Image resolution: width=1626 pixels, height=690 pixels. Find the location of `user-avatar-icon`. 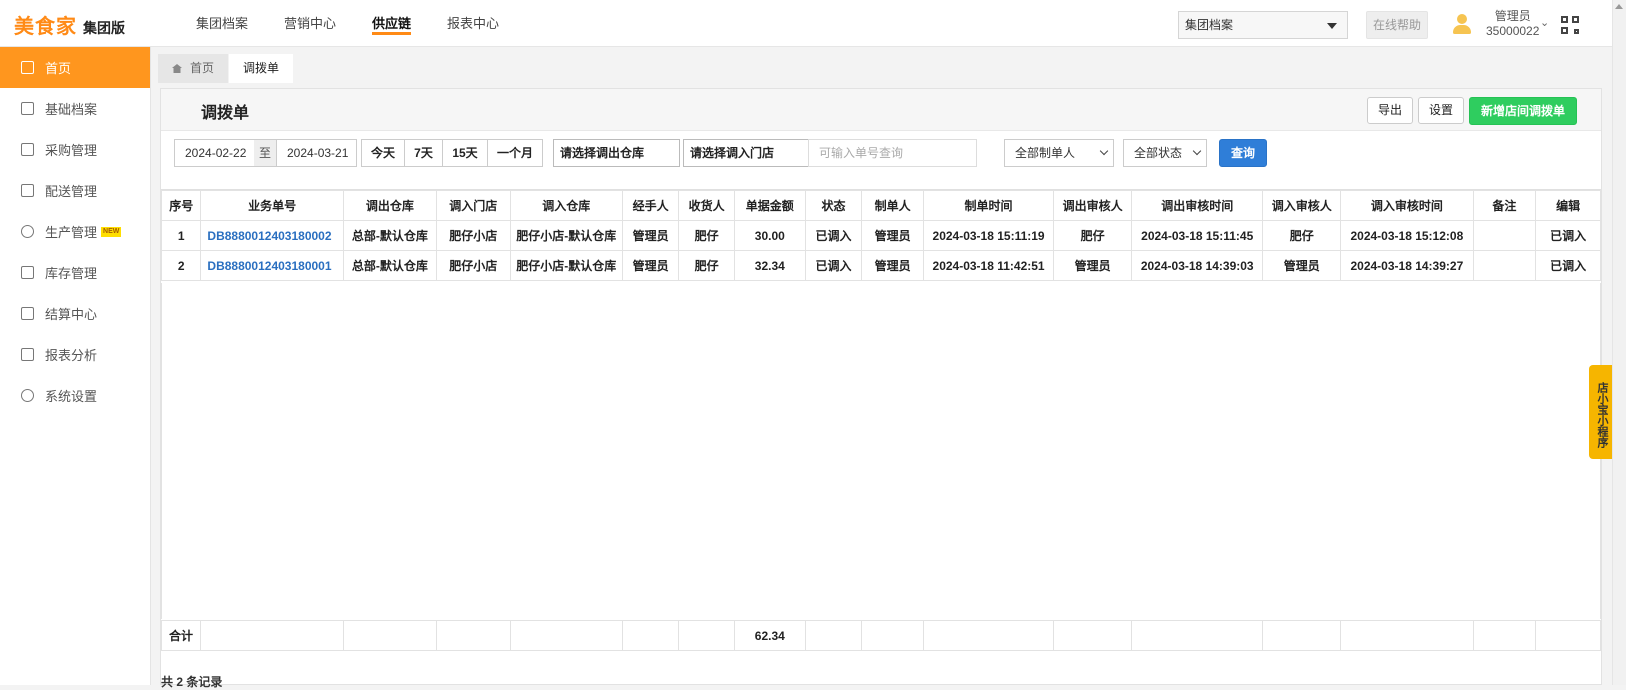

user-avatar-icon is located at coordinates (1462, 24).